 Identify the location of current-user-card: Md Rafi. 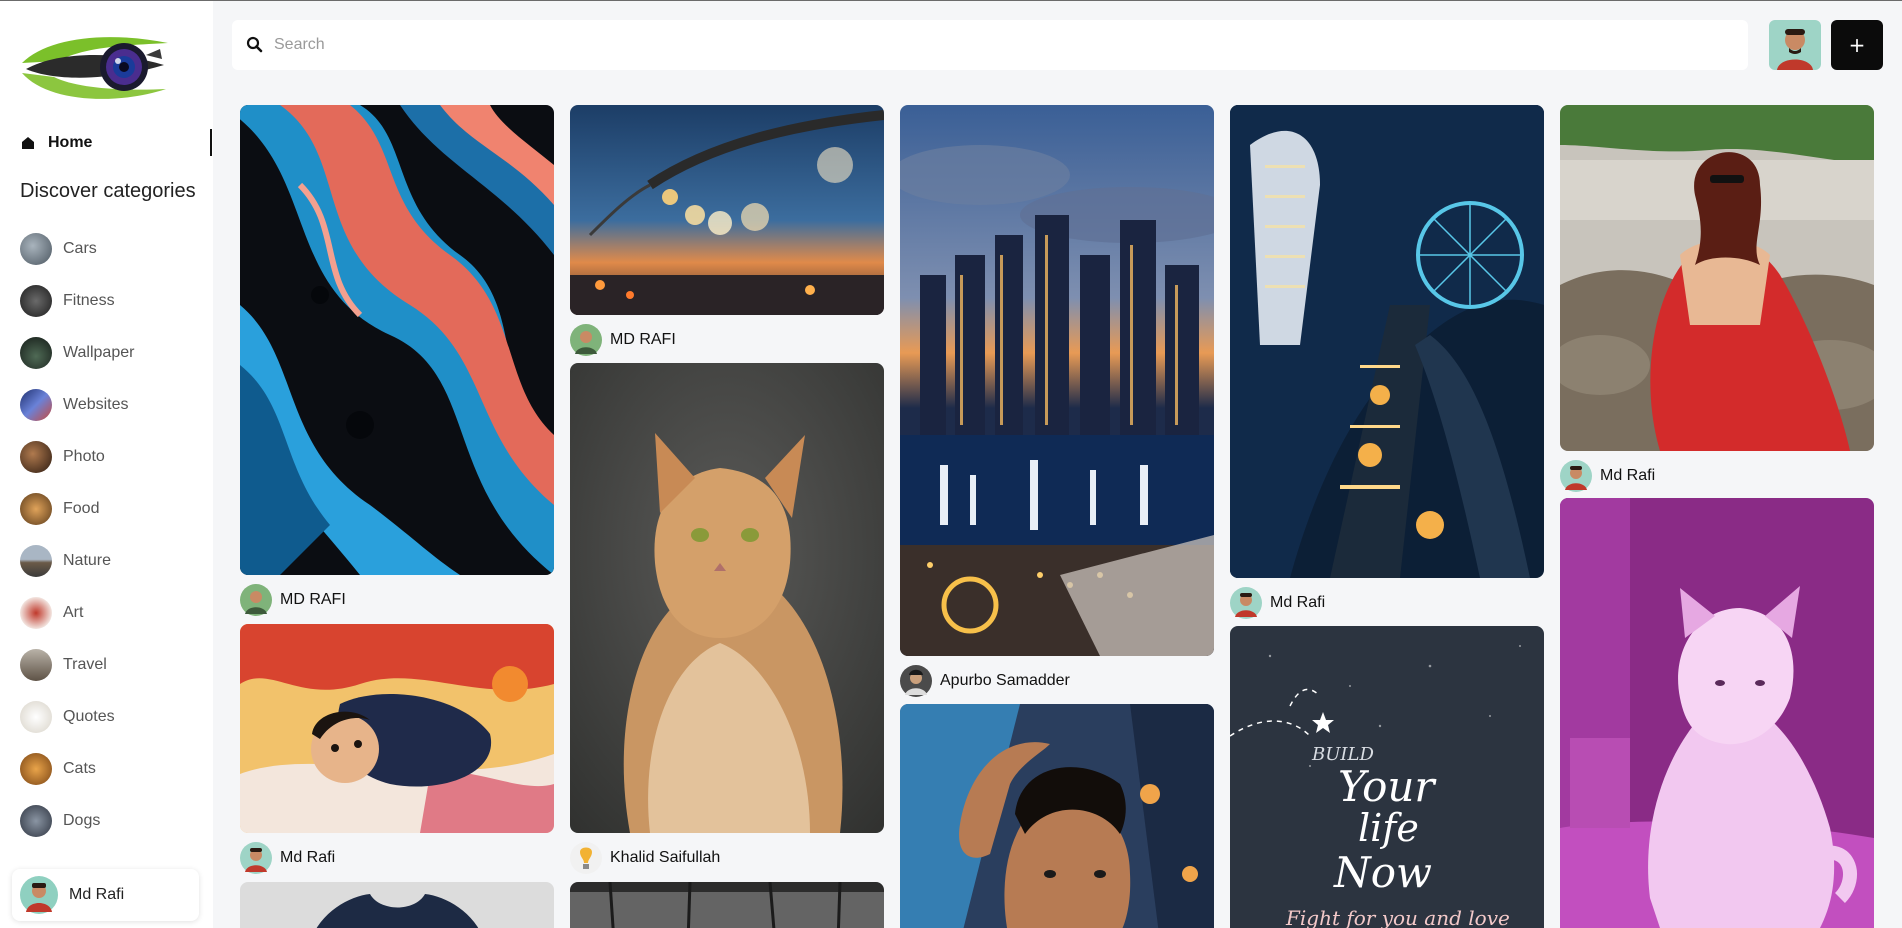
(105, 895).